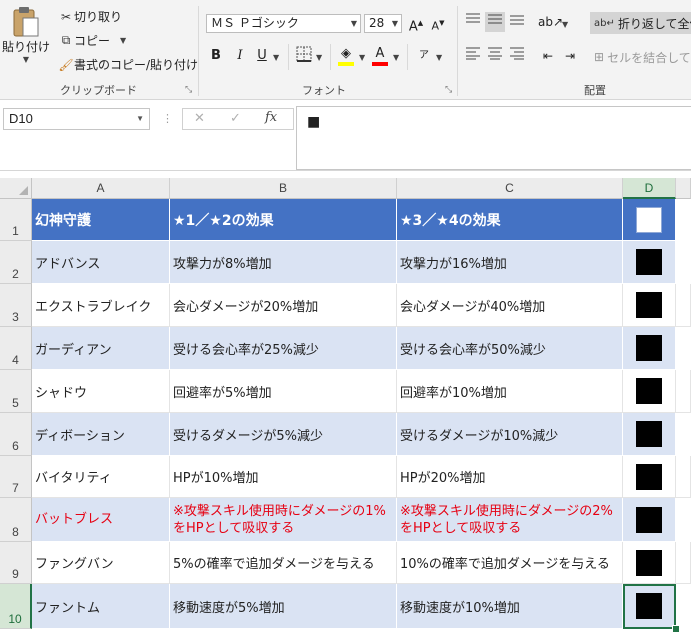 Image resolution: width=691 pixels, height=633 pixels. Describe the element at coordinates (283, 188) in the screenshot. I see `column-header-b: B` at that location.